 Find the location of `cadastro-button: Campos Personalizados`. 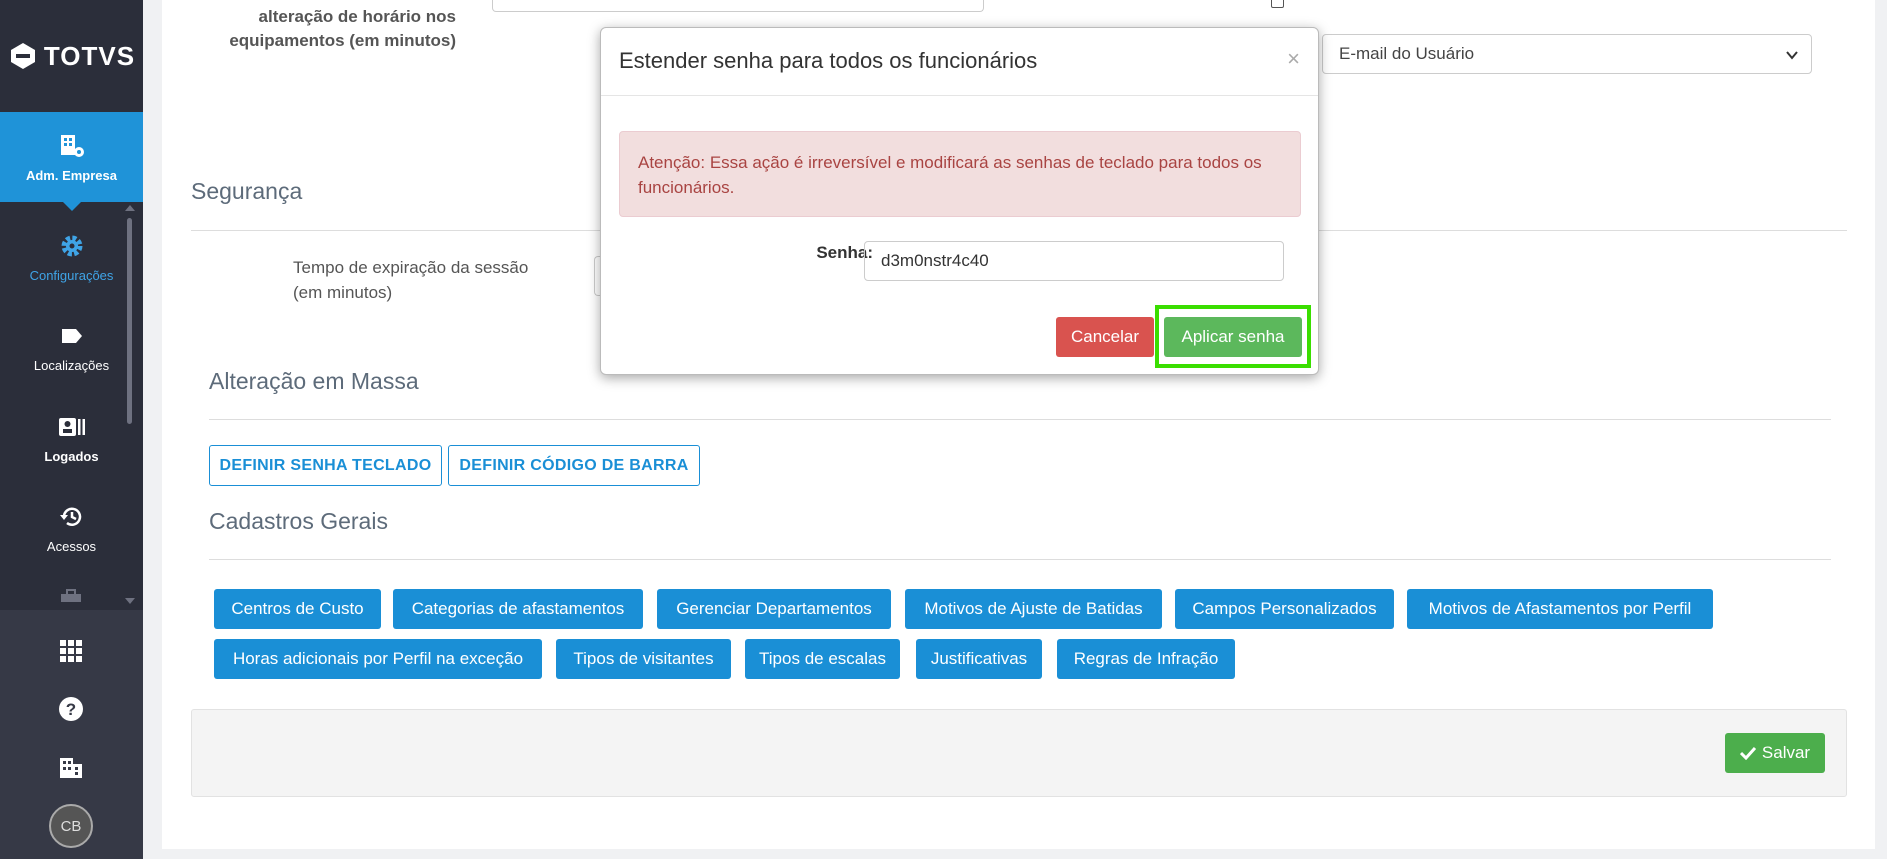

cadastro-button: Campos Personalizados is located at coordinates (1284, 609).